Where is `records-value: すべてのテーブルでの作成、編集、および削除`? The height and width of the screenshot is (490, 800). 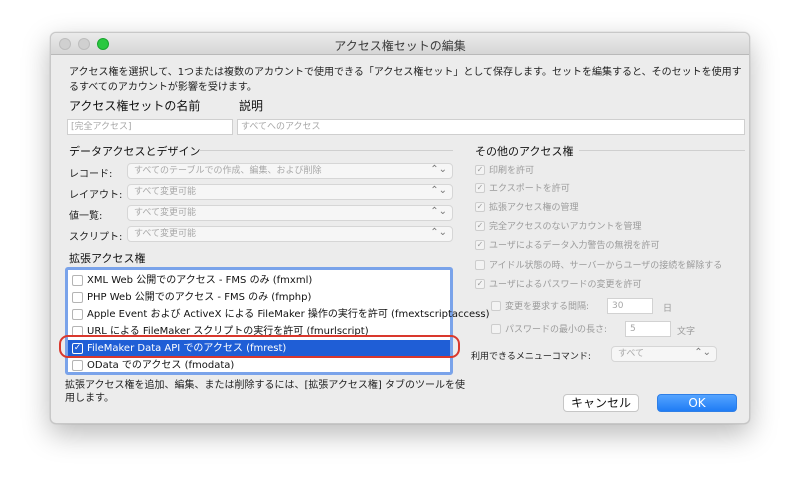 records-value: すべてのテーブルでの作成、編集、および削除 is located at coordinates (228, 171).